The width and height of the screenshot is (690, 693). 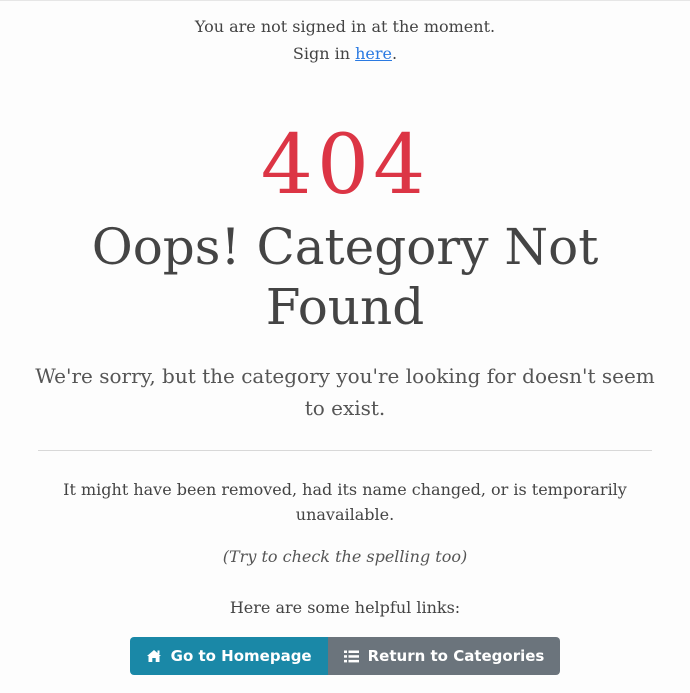 I want to click on button-group: Go to Homepage Return to Categories, so click(x=345, y=656).